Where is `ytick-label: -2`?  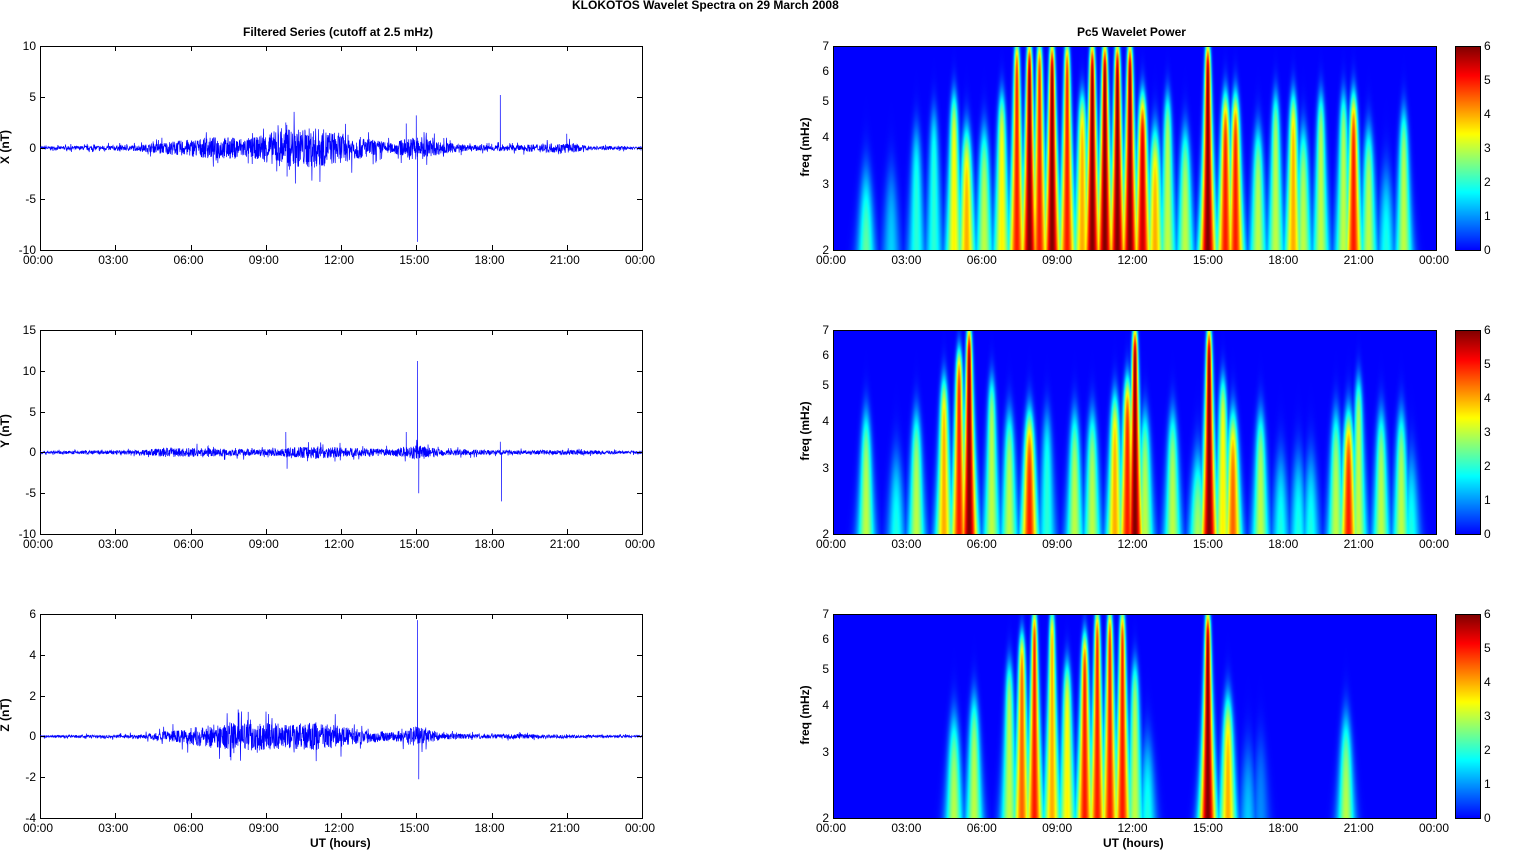
ytick-label: -2 is located at coordinates (30, 777).